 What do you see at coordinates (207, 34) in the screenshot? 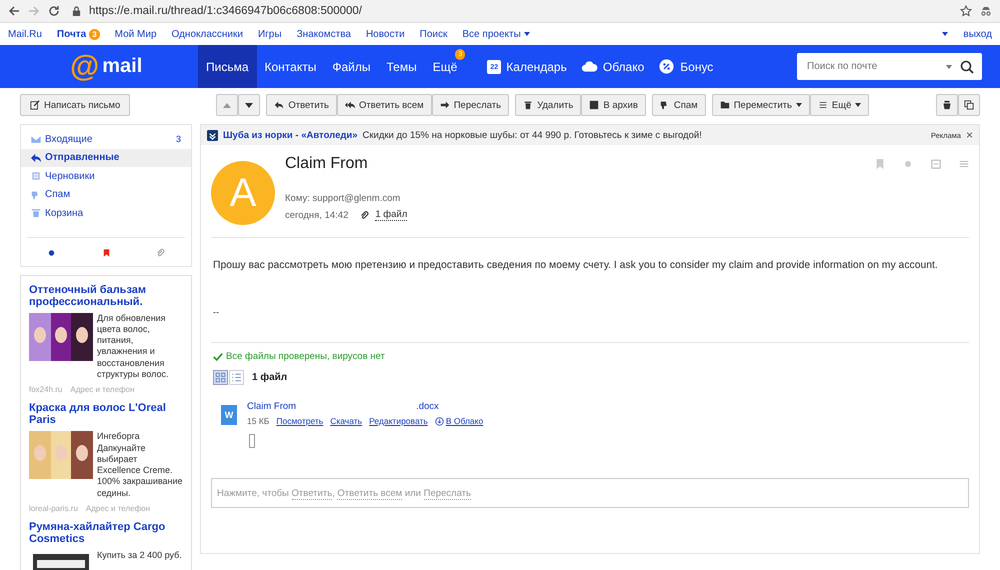
I see `portal-link: Одноклассники` at bounding box center [207, 34].